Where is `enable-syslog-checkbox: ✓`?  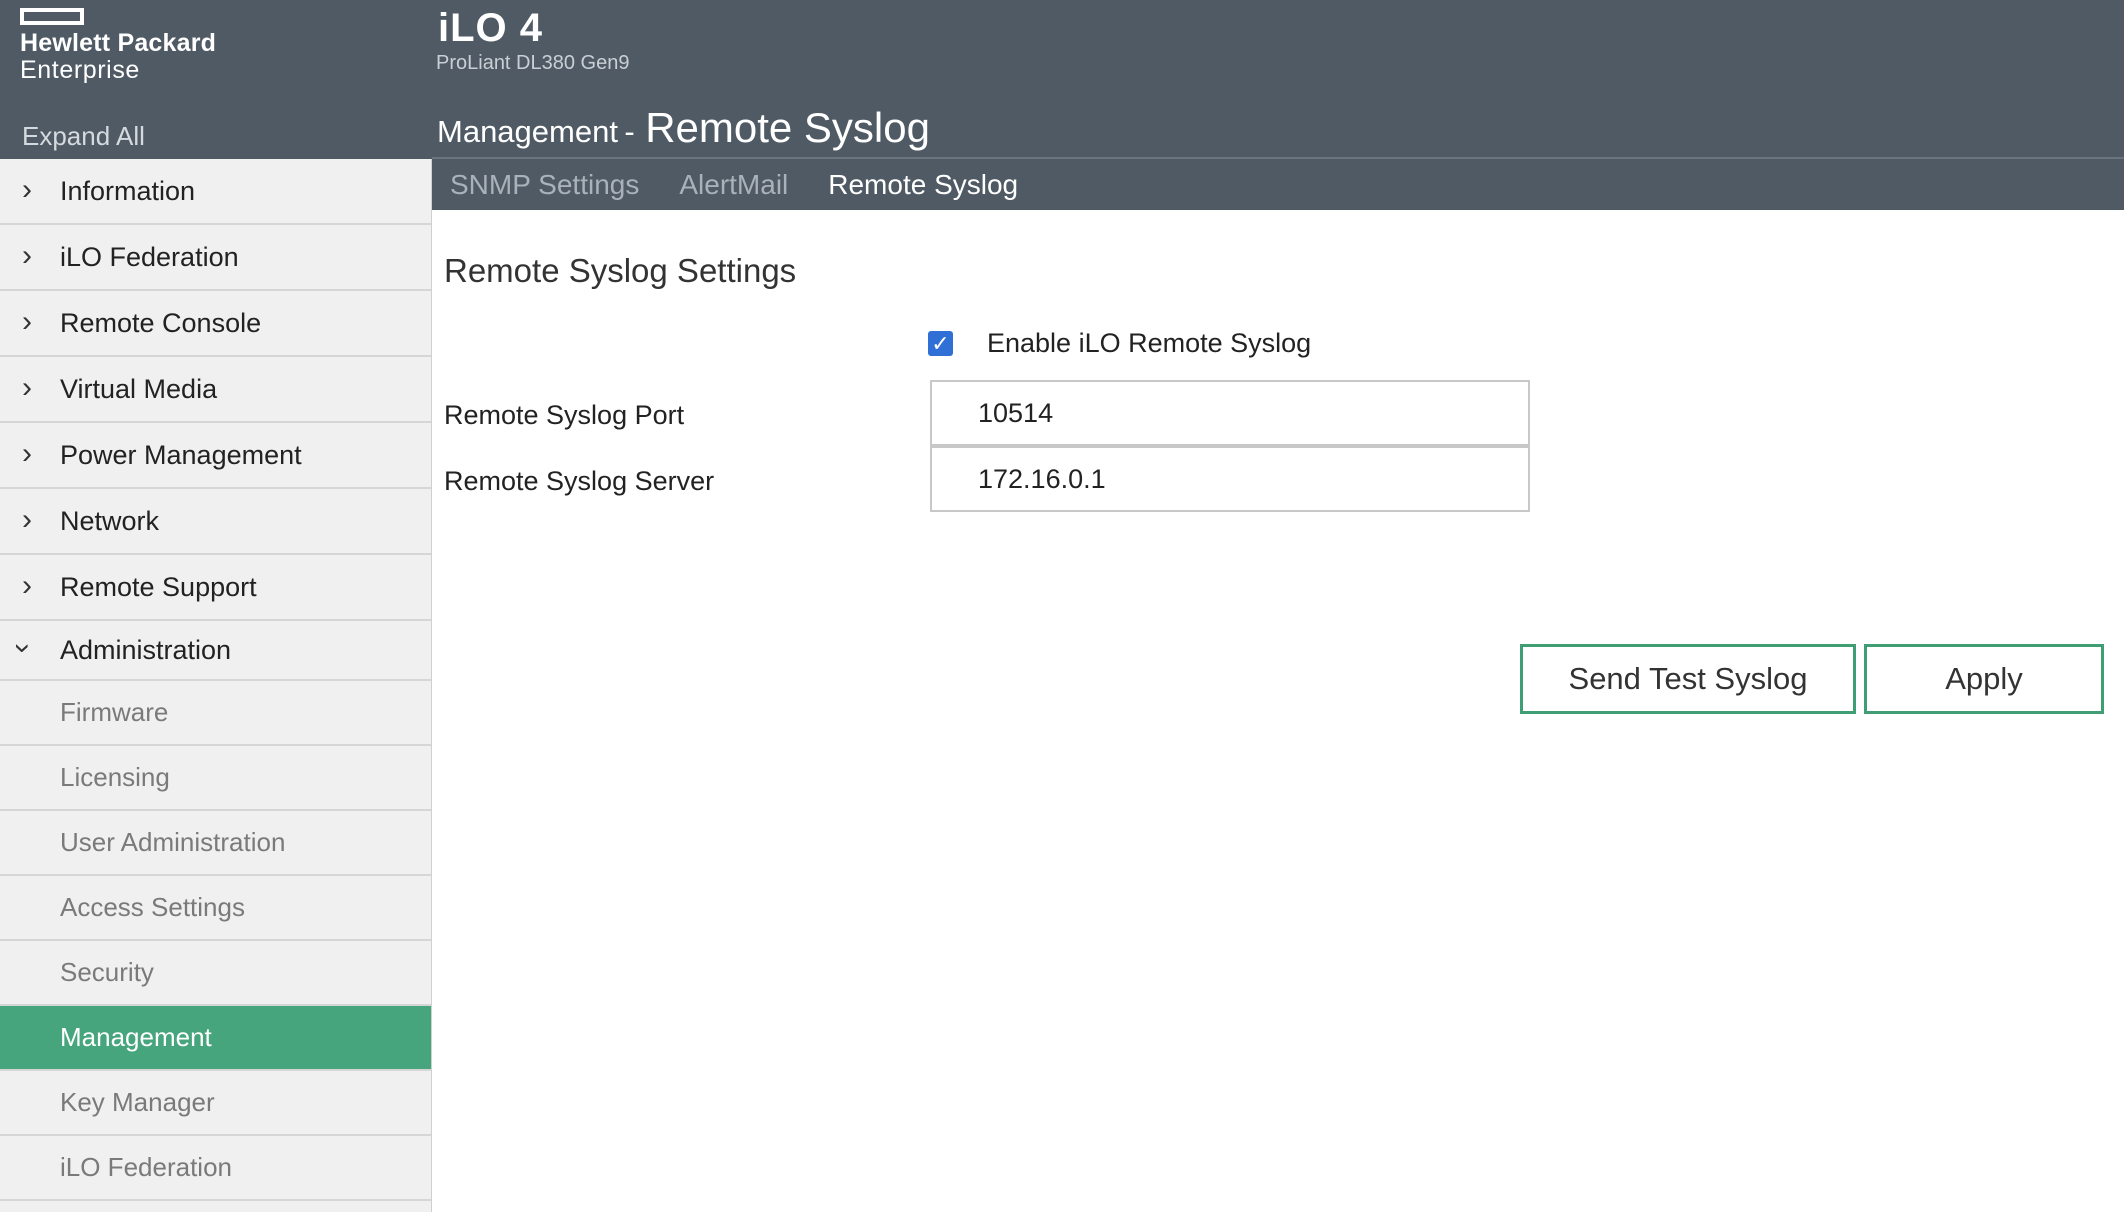 enable-syslog-checkbox: ✓ is located at coordinates (940, 343).